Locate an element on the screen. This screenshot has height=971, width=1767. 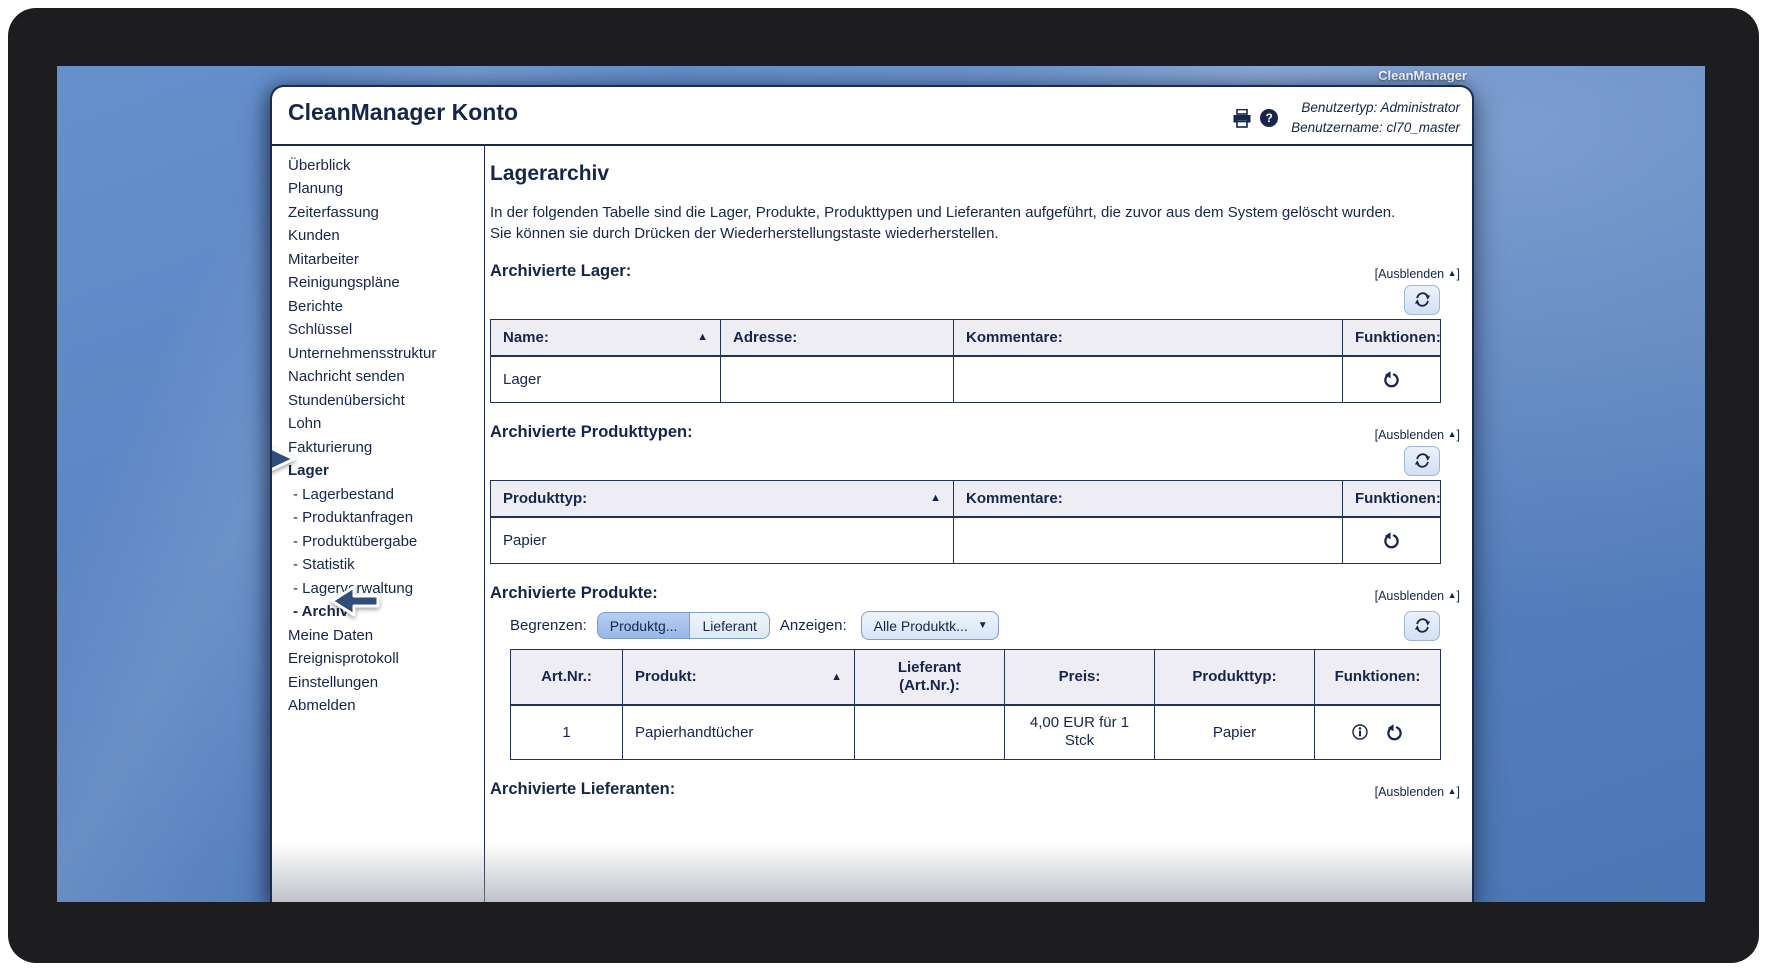
produktkategorie-select: Alle Produktk... ▼ is located at coordinates (929, 625).